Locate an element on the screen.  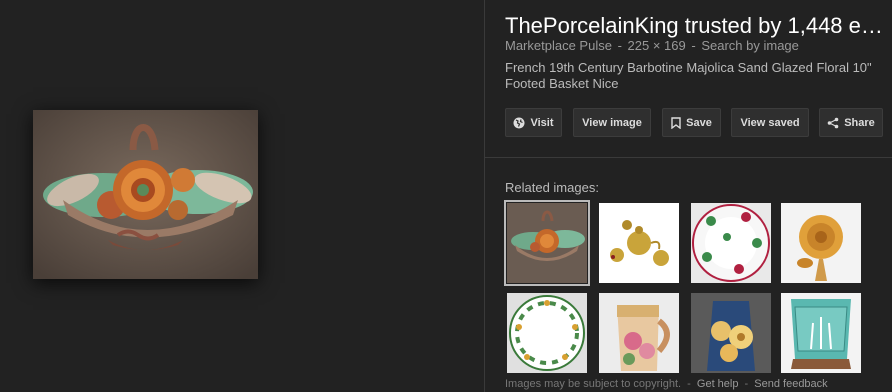
get-help-link: Get help is located at coordinates (718, 384).